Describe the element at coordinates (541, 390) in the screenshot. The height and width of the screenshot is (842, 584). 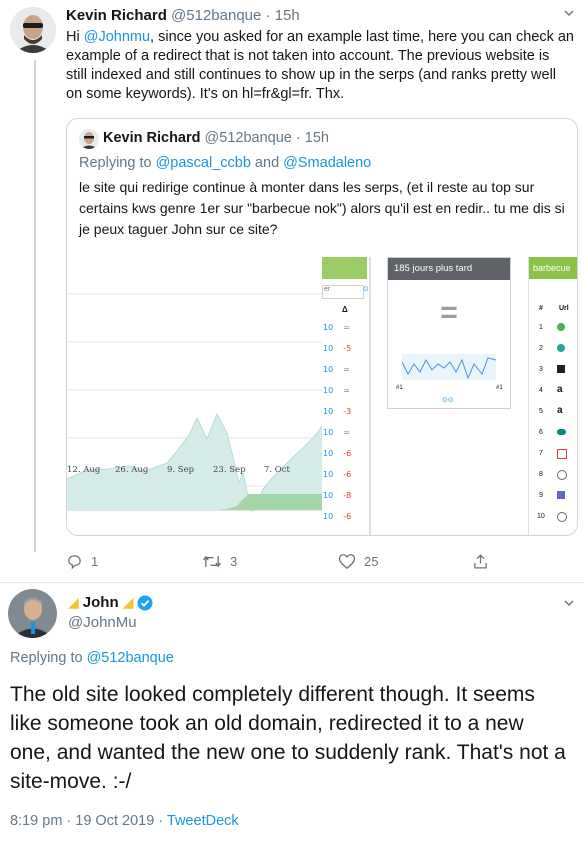
I see `right-row: 4` at that location.